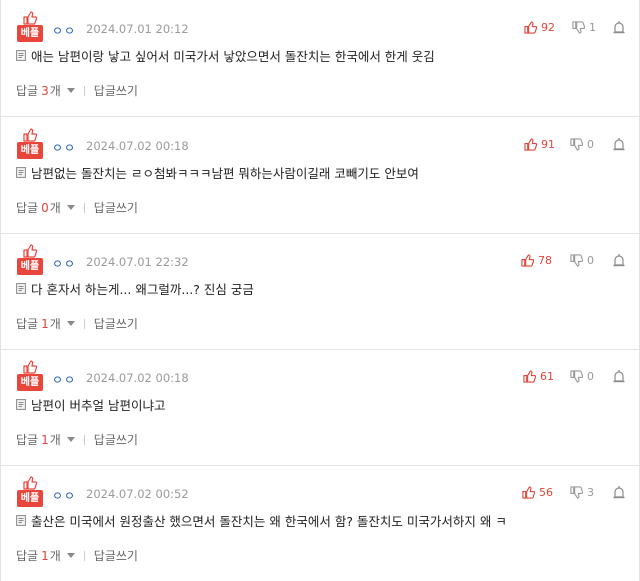 The image size is (640, 581). What do you see at coordinates (537, 492) in the screenshot?
I see `like-button: 56` at bounding box center [537, 492].